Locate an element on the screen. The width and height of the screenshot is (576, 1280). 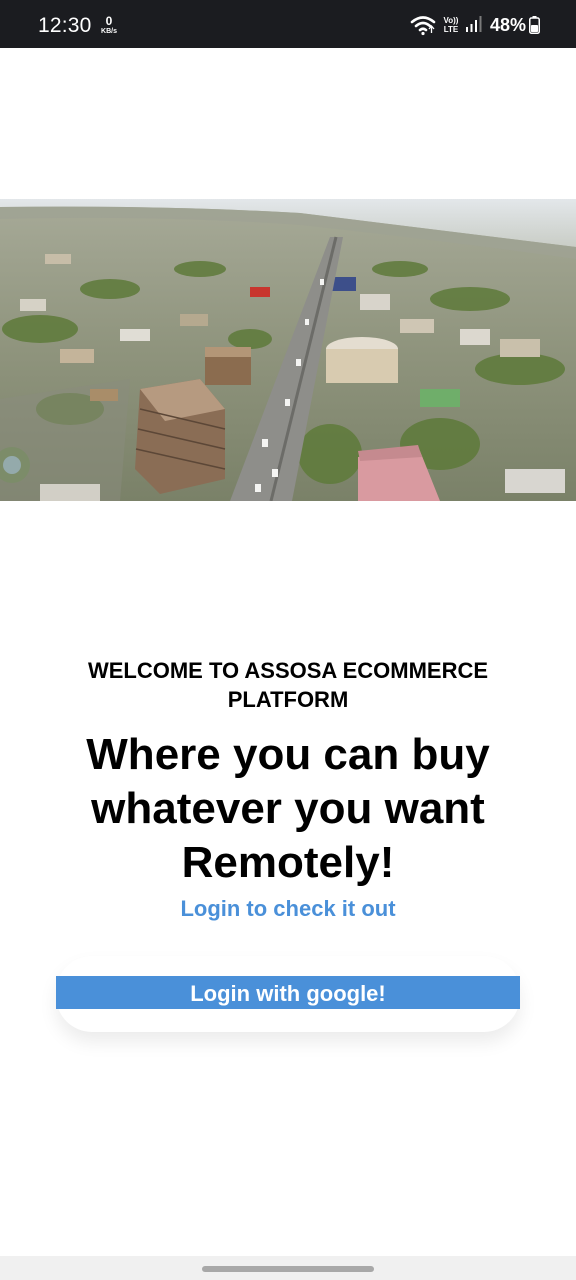
status-time: 12:30 is located at coordinates (65, 25).